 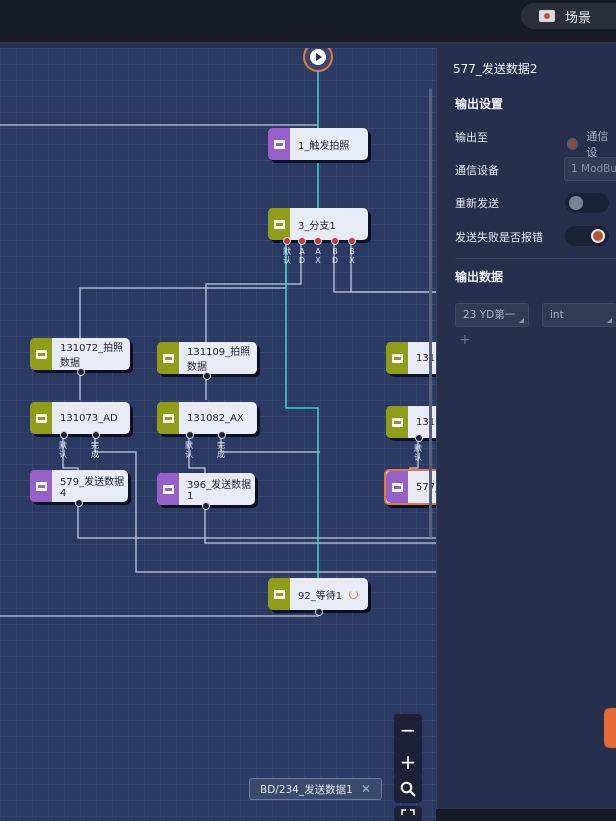 What do you see at coordinates (526, 815) in the screenshot?
I see `status-strip` at bounding box center [526, 815].